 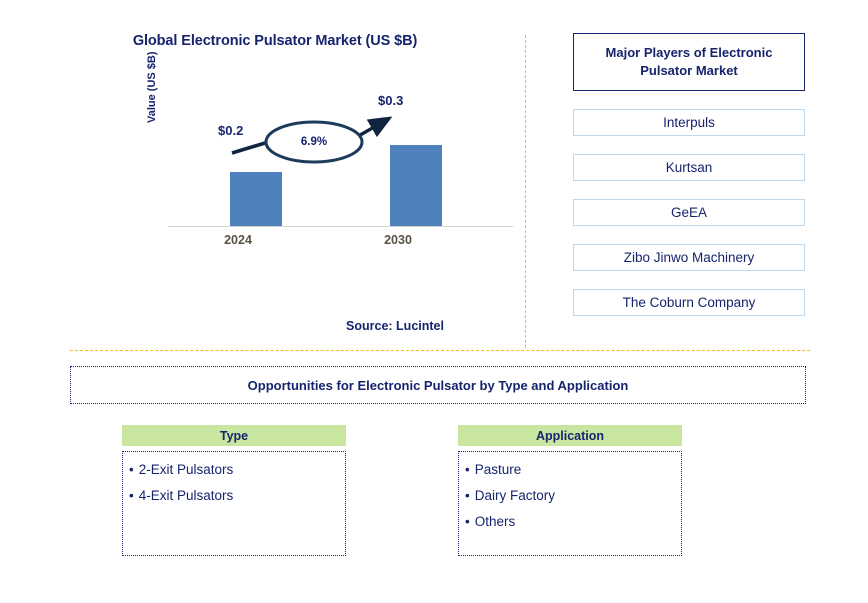 What do you see at coordinates (186, 469) in the screenshot?
I see `list-item-label: 2-Exit Pulsators` at bounding box center [186, 469].